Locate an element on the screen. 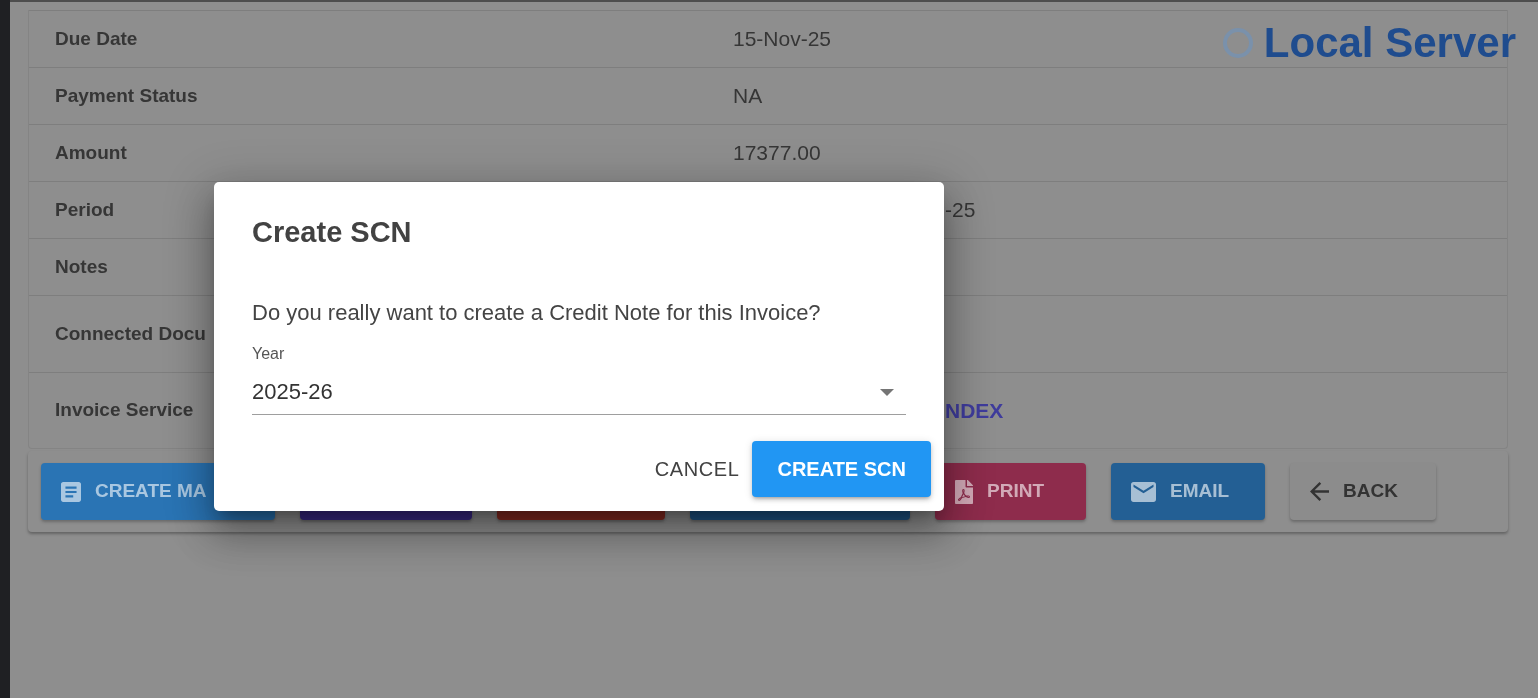 The height and width of the screenshot is (698, 1538). dialog-message: Do you really want to create a Credit Note for this Invoice? is located at coordinates (536, 313).